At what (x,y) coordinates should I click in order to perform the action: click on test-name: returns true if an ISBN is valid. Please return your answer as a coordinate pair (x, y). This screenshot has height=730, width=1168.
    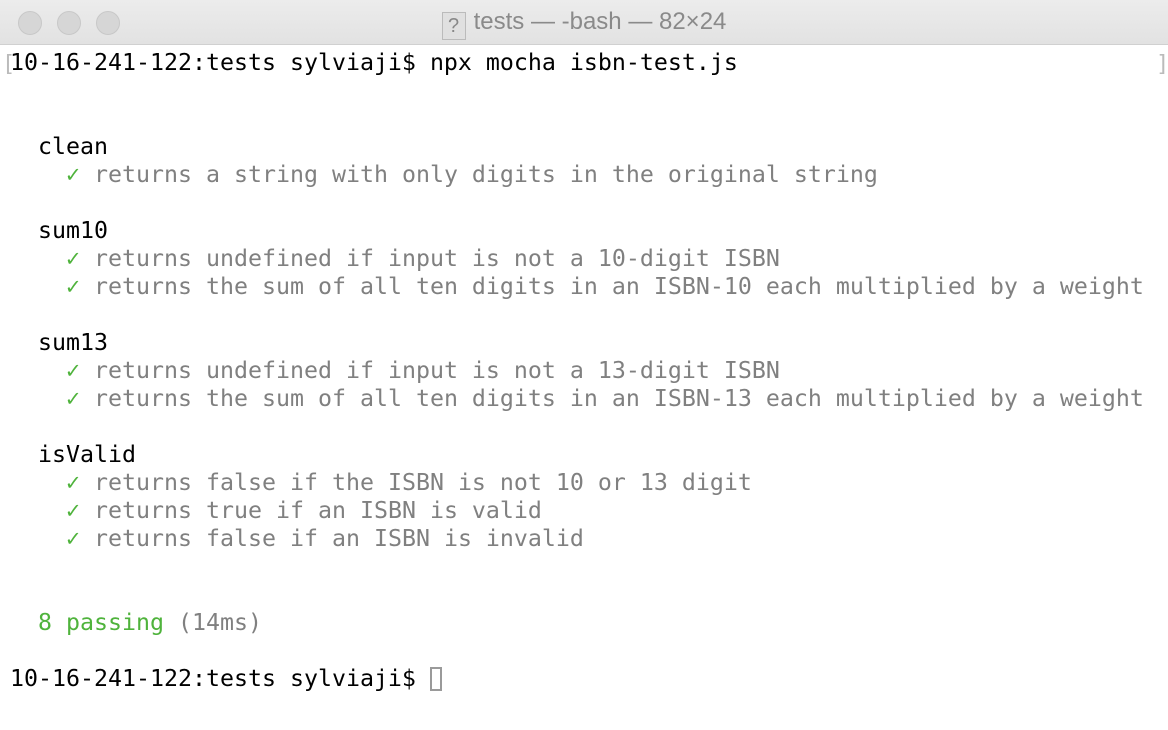
    Looking at the image, I should click on (318, 510).